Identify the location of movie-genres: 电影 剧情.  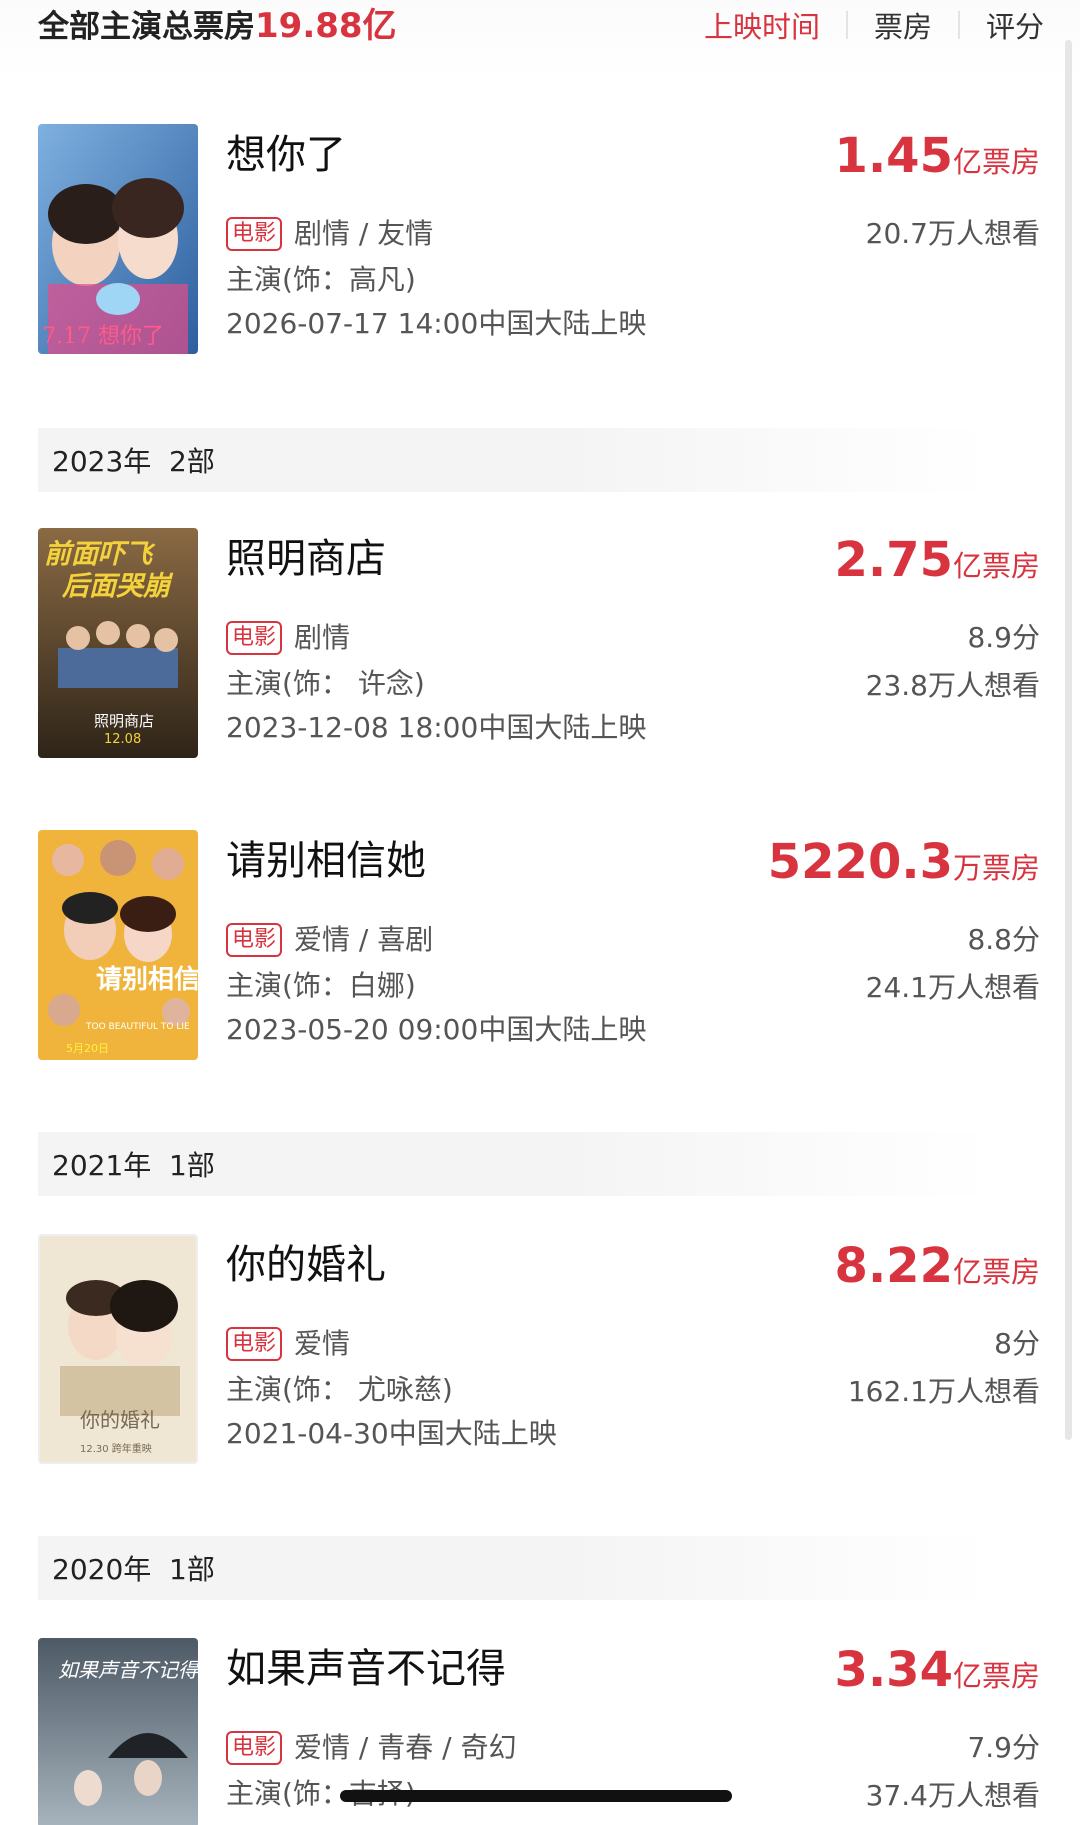
(288, 638).